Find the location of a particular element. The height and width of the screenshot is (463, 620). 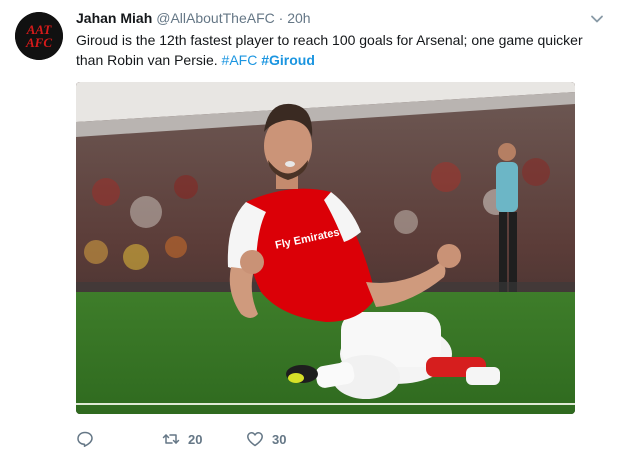

reply-icon is located at coordinates (85, 439).